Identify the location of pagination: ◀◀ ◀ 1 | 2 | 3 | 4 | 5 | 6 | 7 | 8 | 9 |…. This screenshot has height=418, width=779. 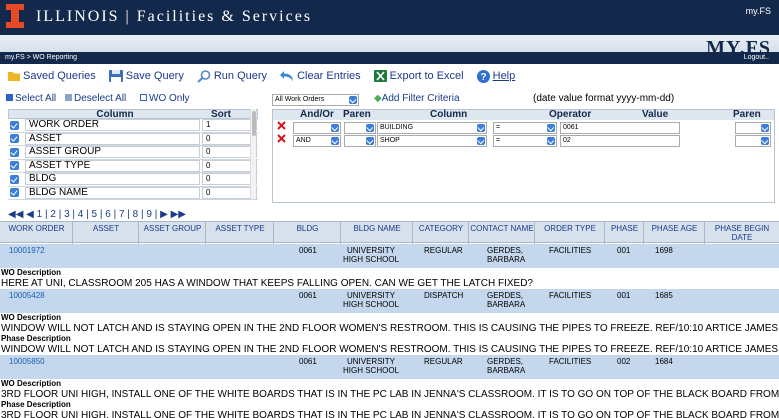
(97, 214).